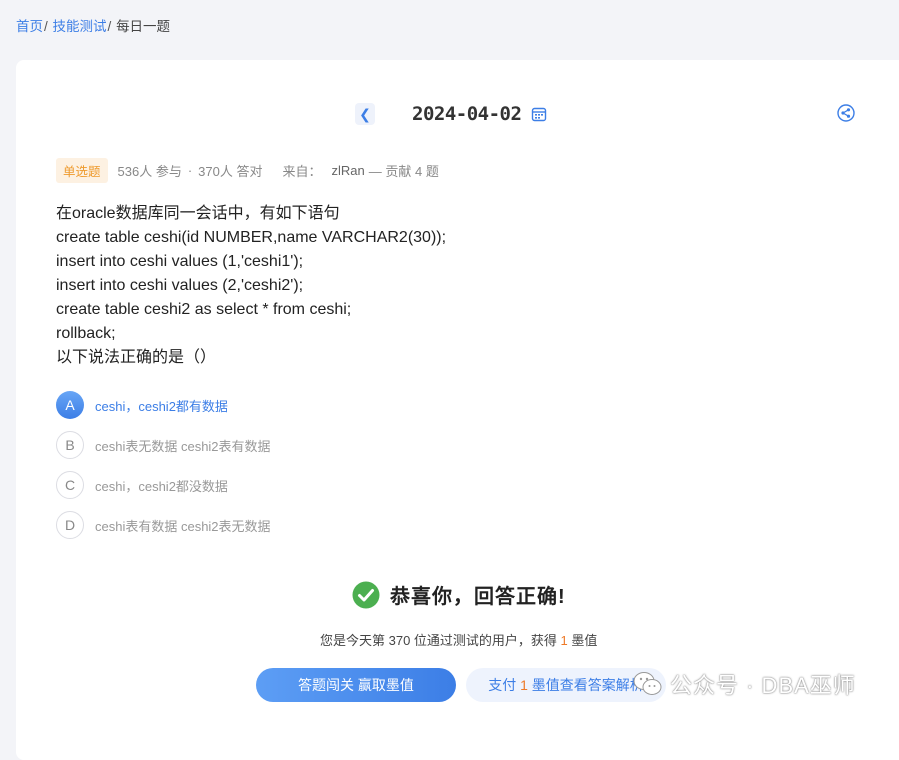  Describe the element at coordinates (564, 640) in the screenshot. I see `info-points: 1` at that location.